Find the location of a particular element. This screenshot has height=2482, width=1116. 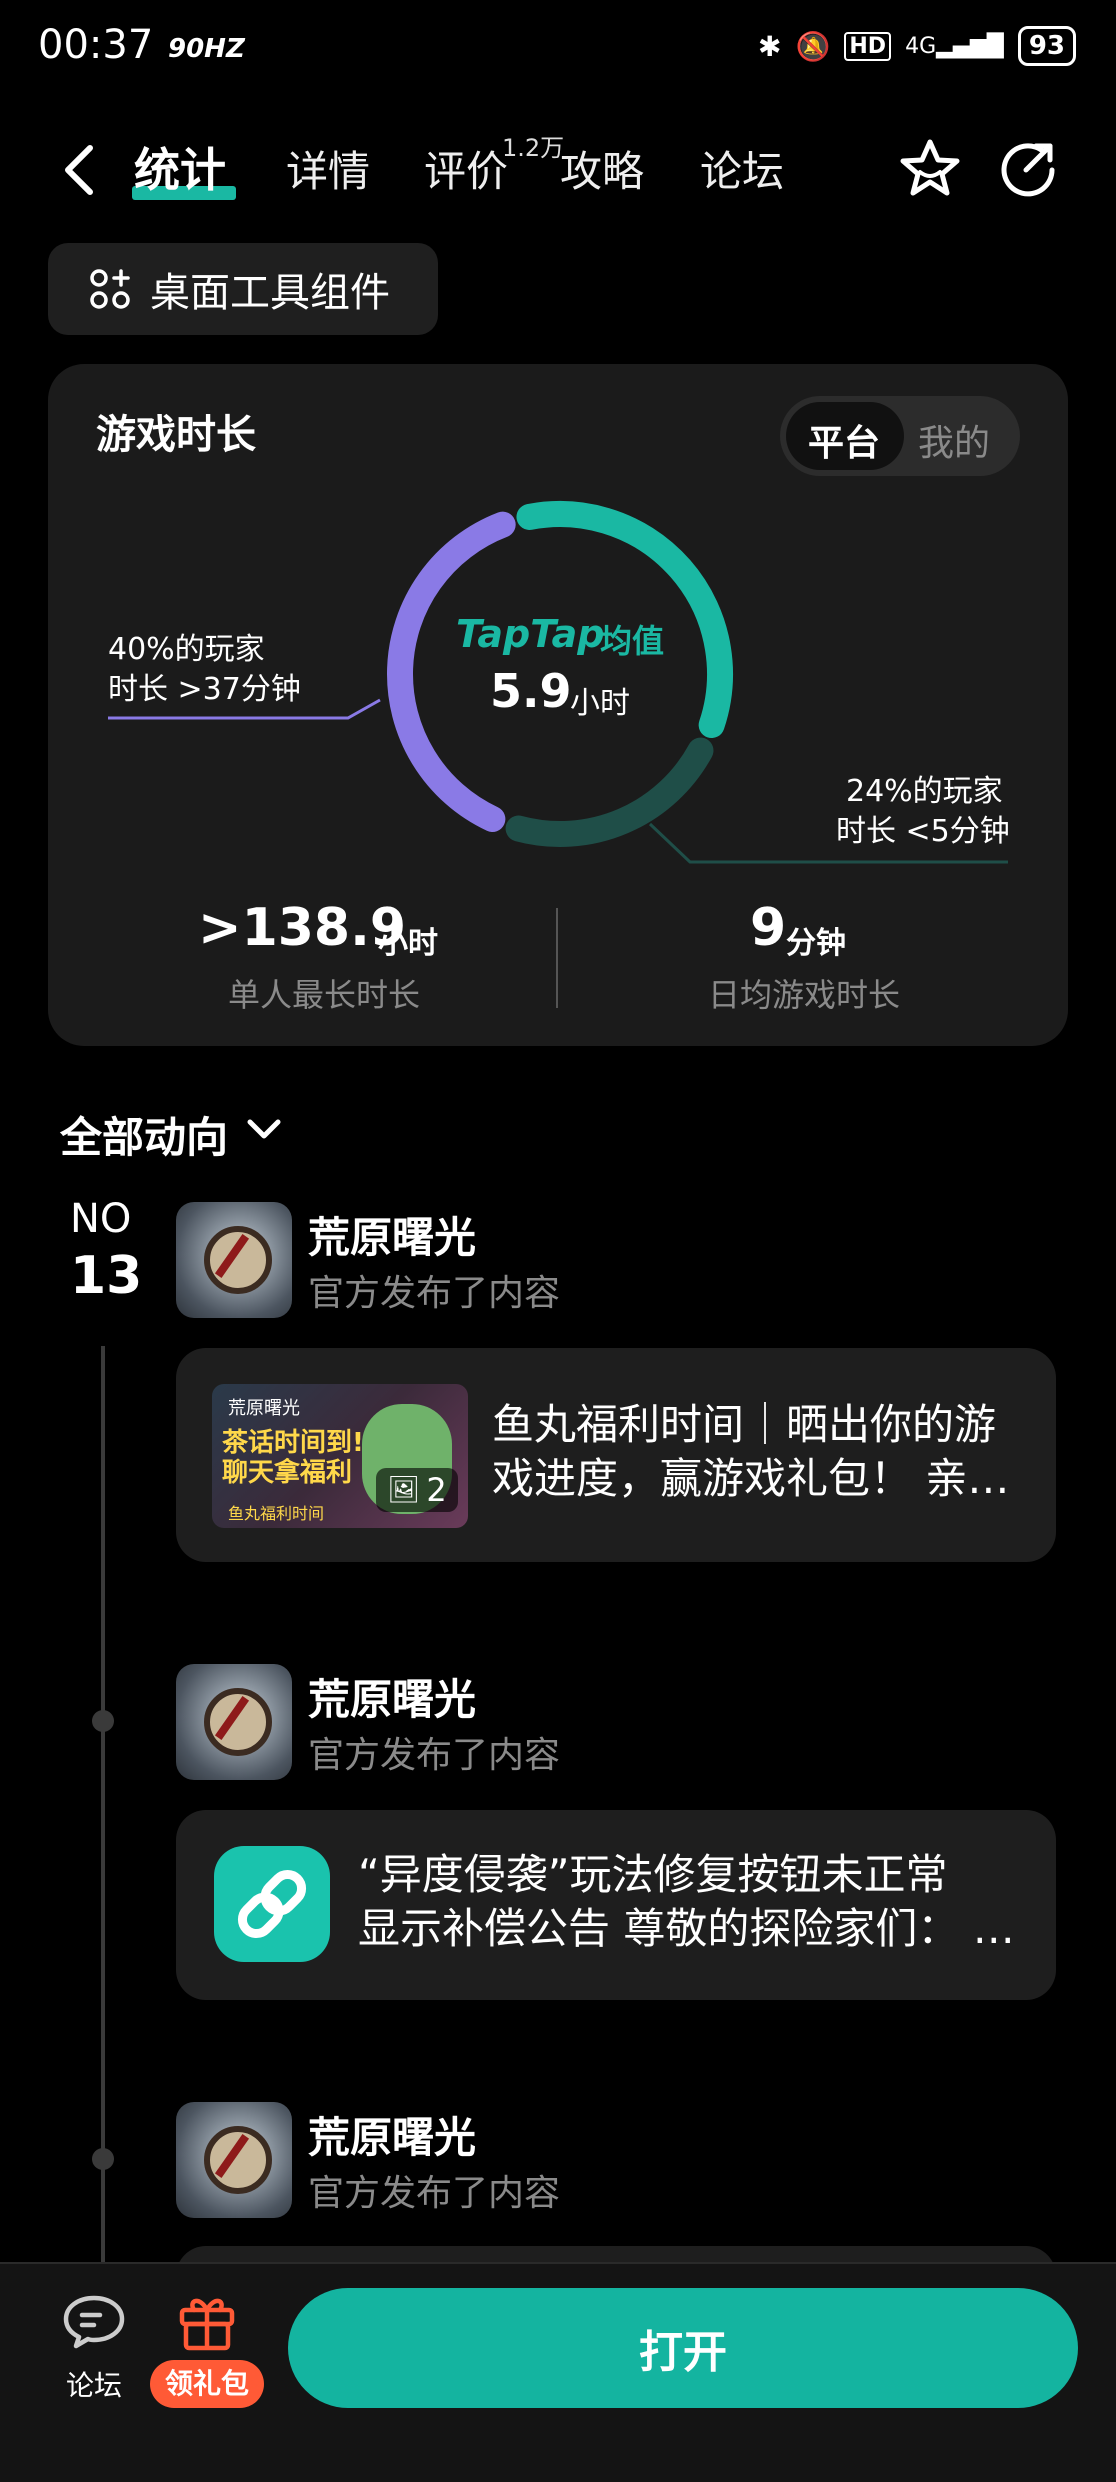

average-hours-value: 5.9 is located at coordinates (531, 691).